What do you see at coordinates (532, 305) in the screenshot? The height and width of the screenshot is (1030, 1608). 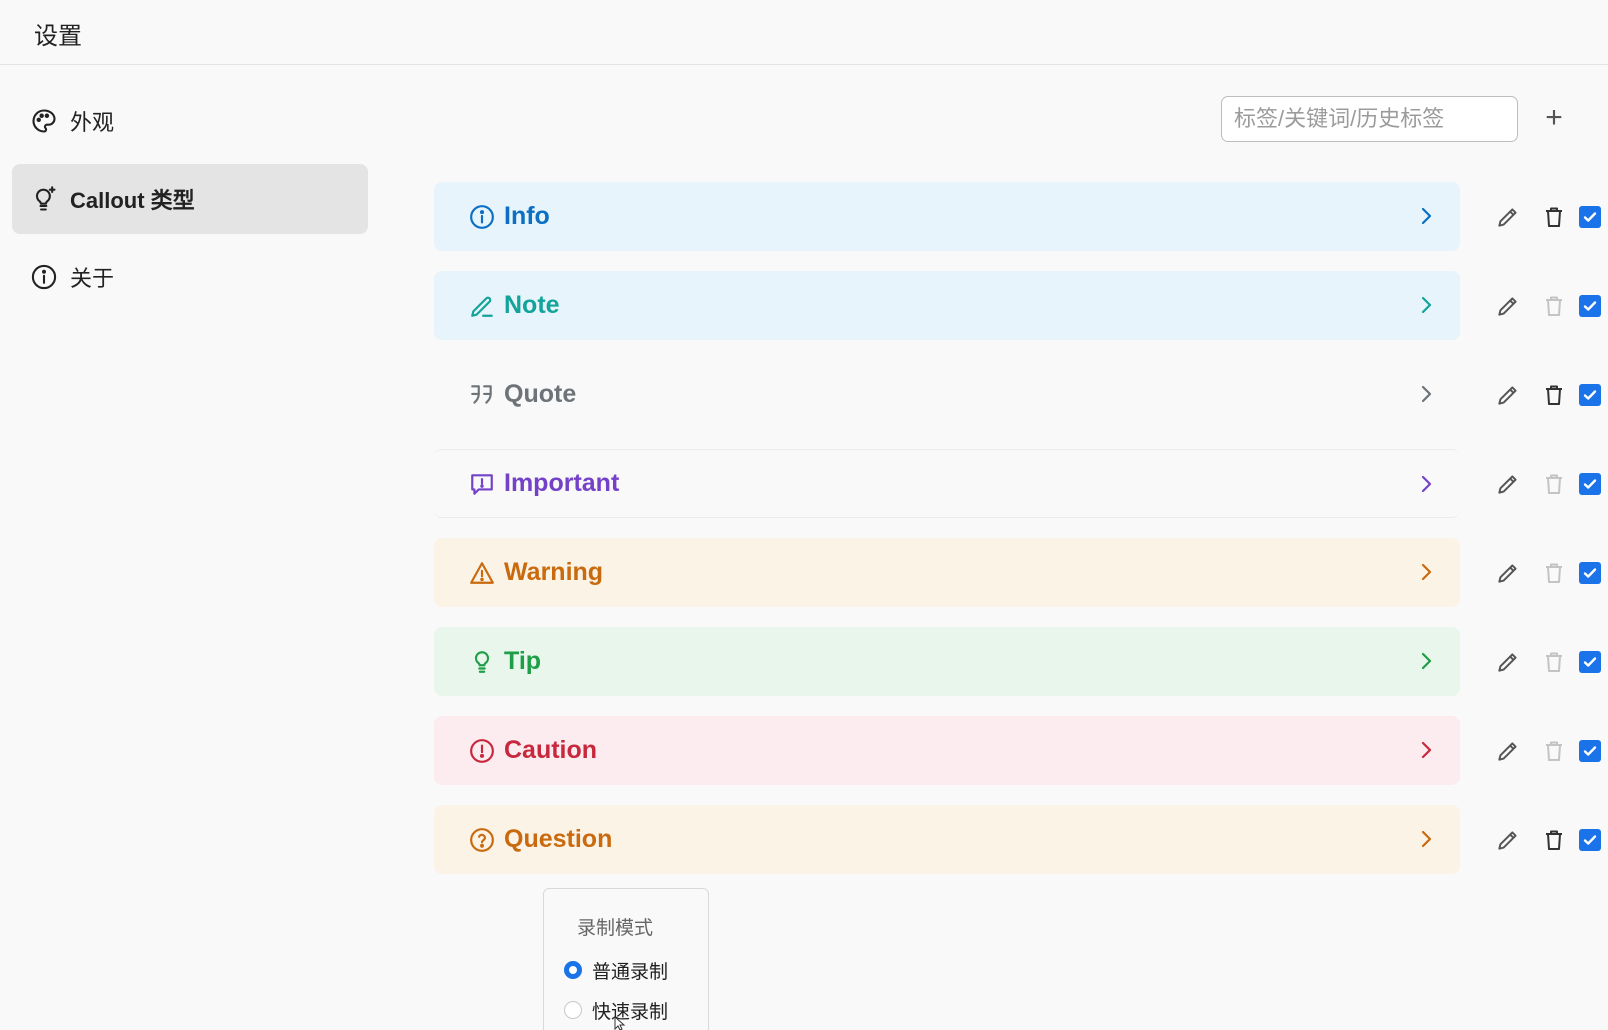 I see `callout-label: Note` at bounding box center [532, 305].